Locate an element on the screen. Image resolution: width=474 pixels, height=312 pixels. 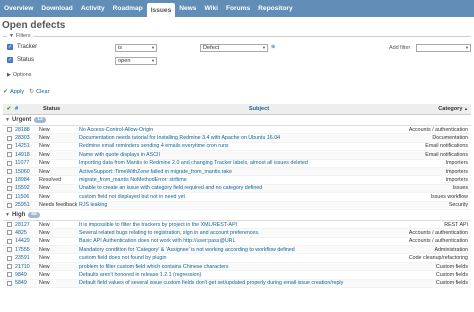
add-filter-select: ▼ is located at coordinates (443, 48).